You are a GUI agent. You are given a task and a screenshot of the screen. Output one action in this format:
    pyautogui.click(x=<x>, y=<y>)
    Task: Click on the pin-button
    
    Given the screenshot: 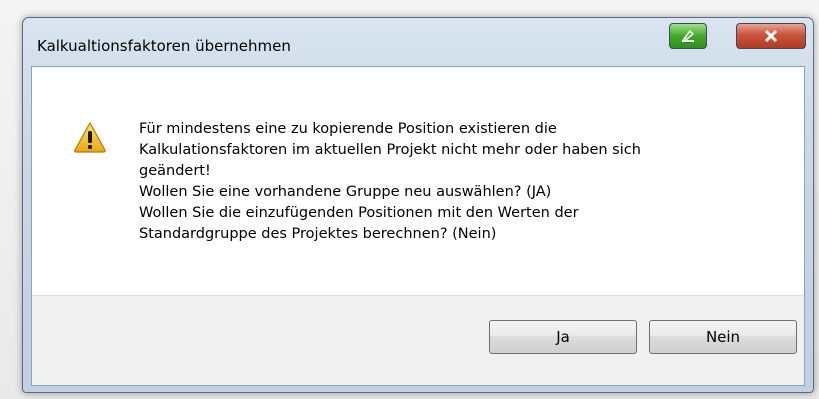 What is the action you would take?
    pyautogui.click(x=688, y=36)
    